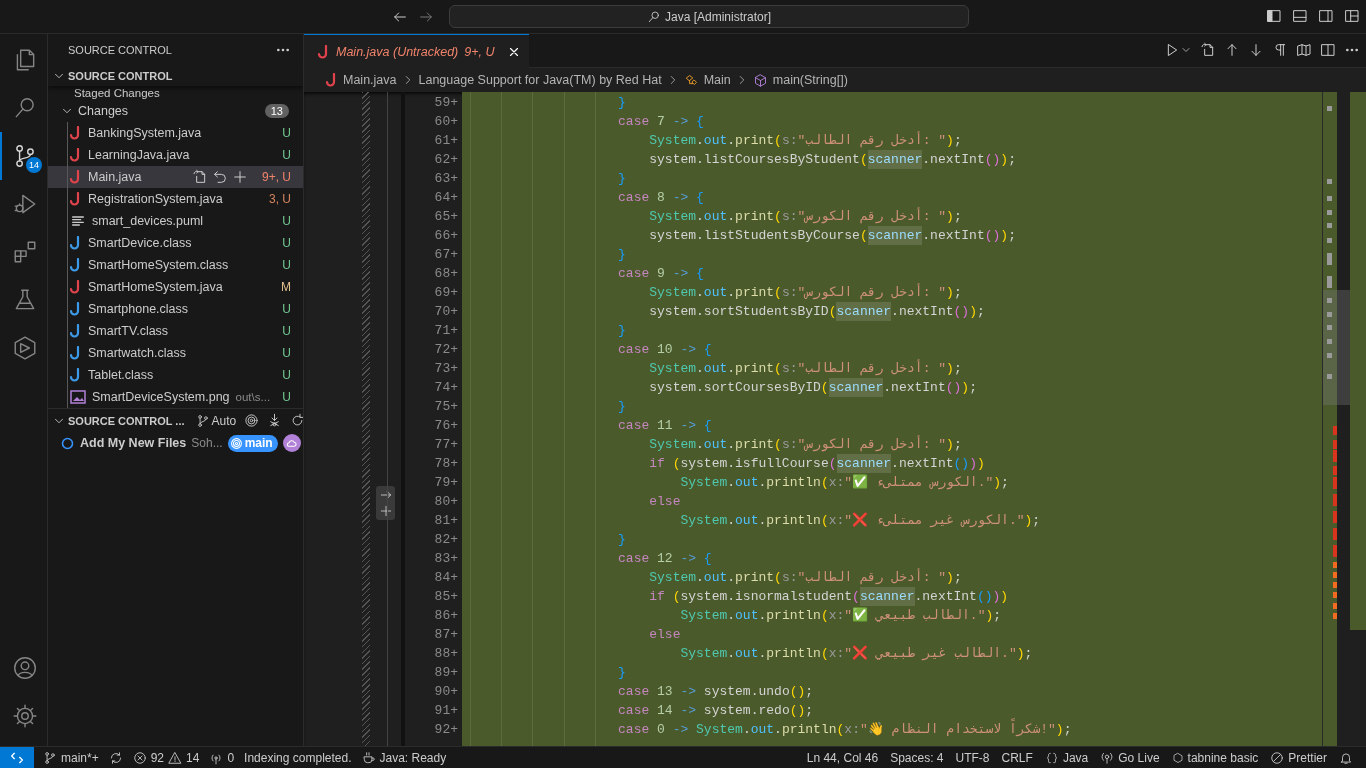  Describe the element at coordinates (25, 668) in the screenshot. I see `account-icon` at that location.